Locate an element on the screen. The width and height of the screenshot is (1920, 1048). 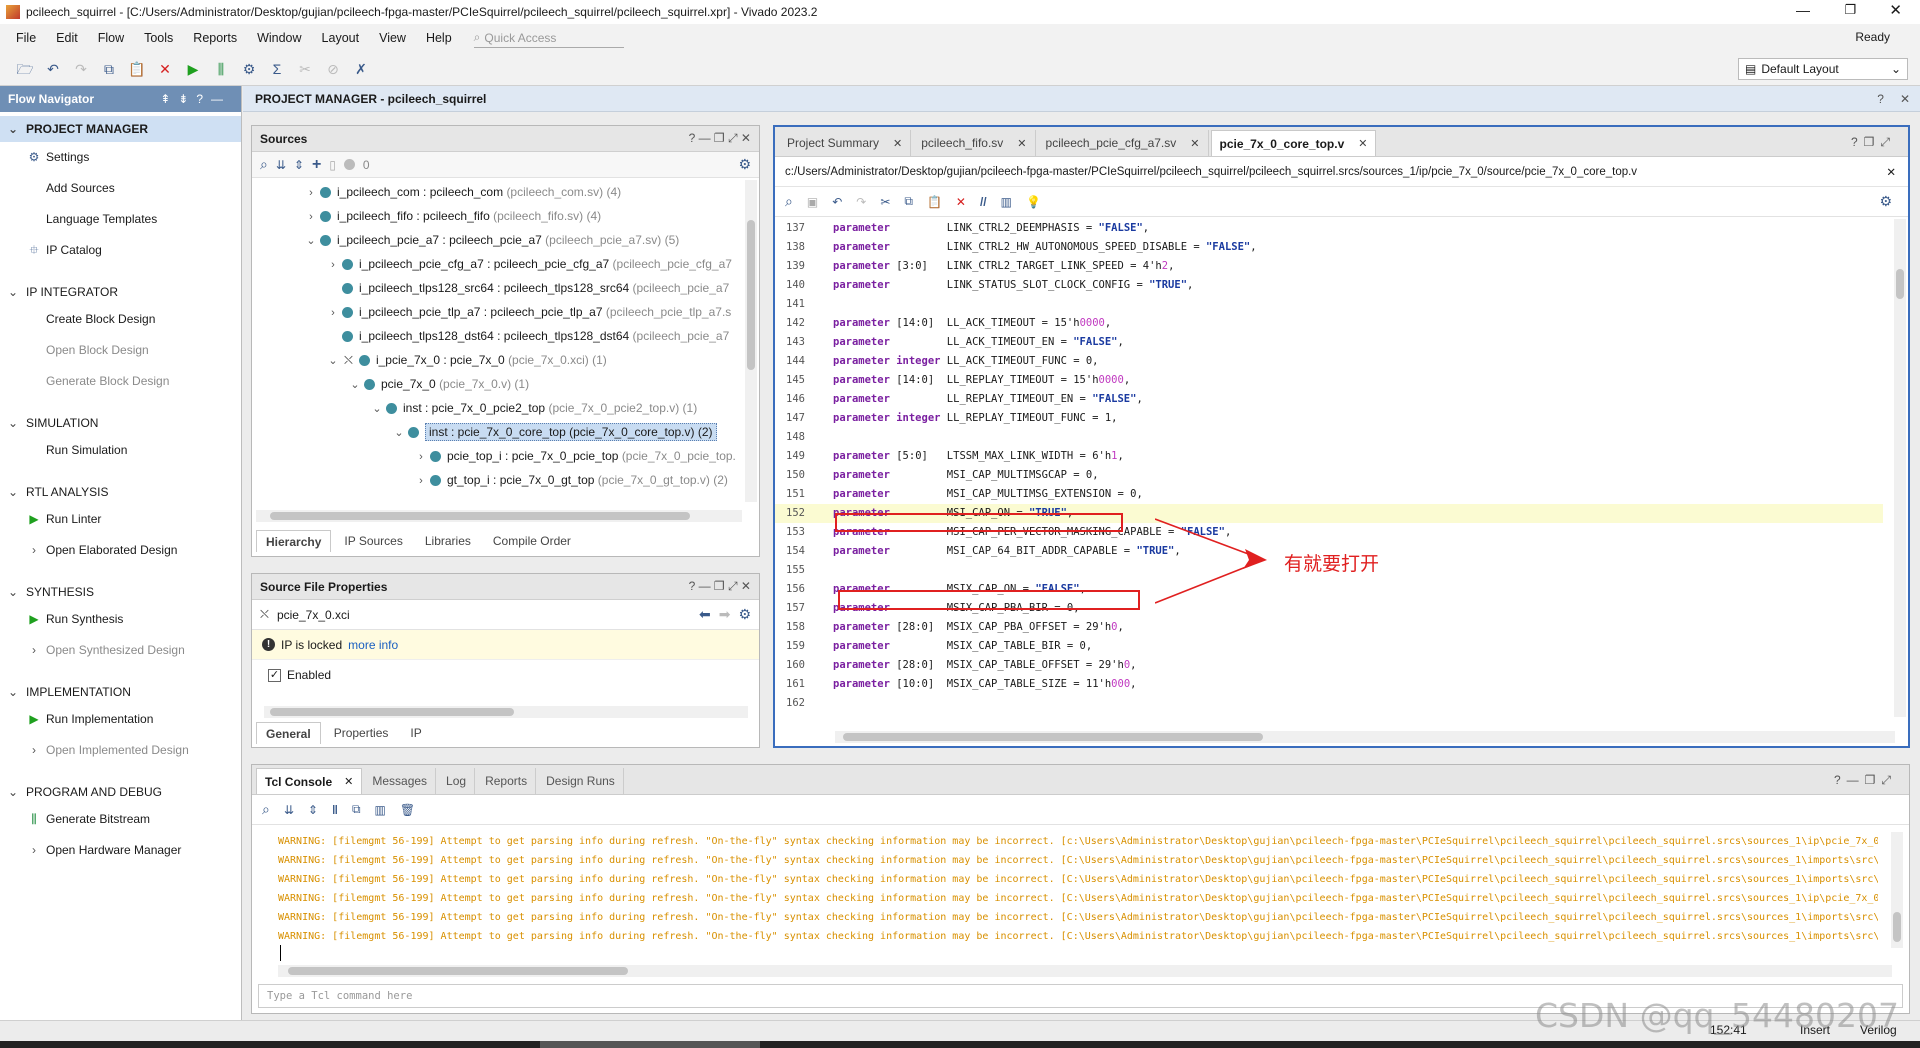
menu-reports: Reports is located at coordinates (217, 38).